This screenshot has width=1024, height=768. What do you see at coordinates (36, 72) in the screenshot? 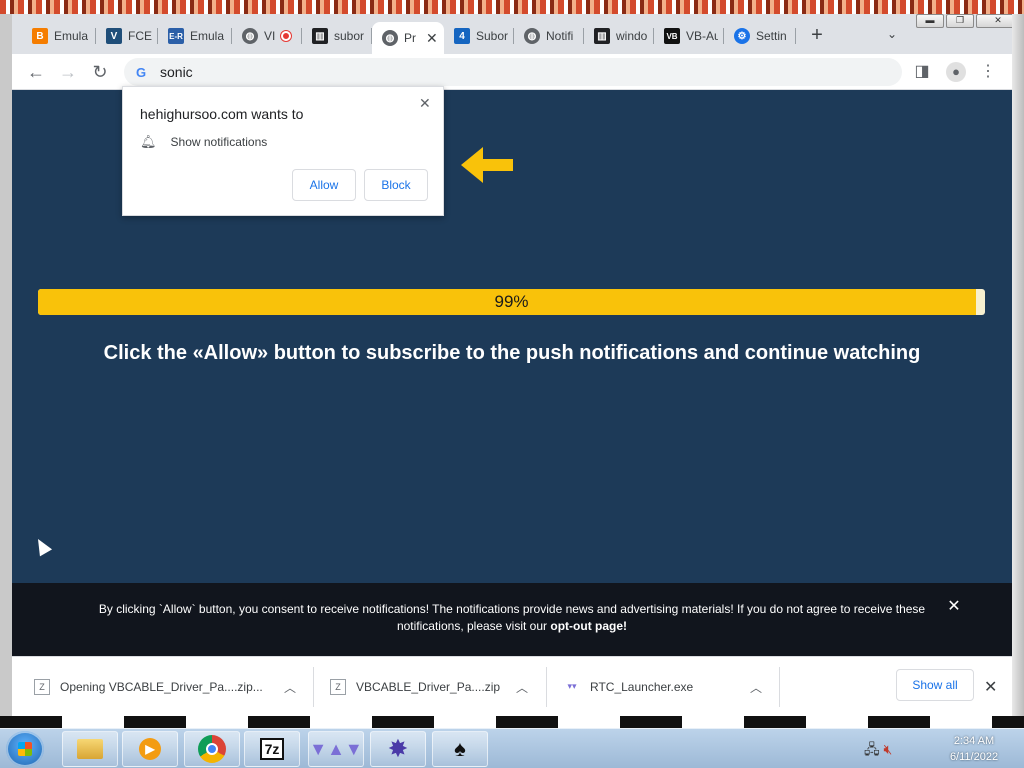
I see `back-icon: ←` at bounding box center [36, 72].